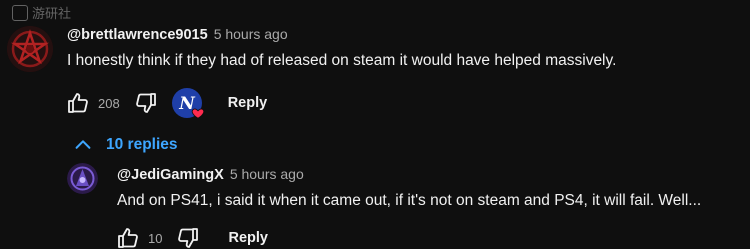 Image resolution: width=750 pixels, height=249 pixels. What do you see at coordinates (187, 103) in the screenshot?
I see `creator-heart-badge: N` at bounding box center [187, 103].